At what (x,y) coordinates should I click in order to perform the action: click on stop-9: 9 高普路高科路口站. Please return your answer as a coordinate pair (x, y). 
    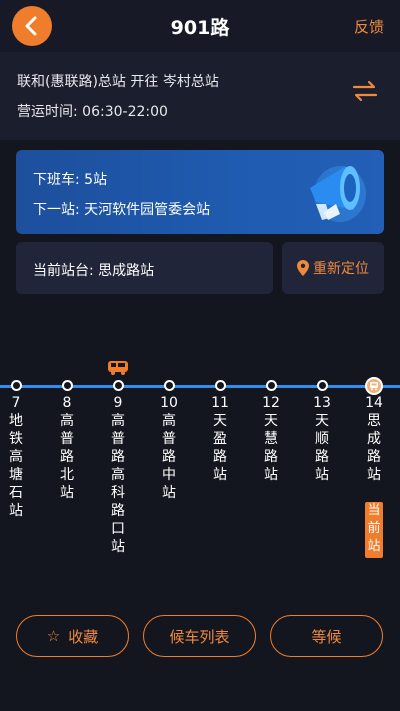
    Looking at the image, I should click on (118, 468).